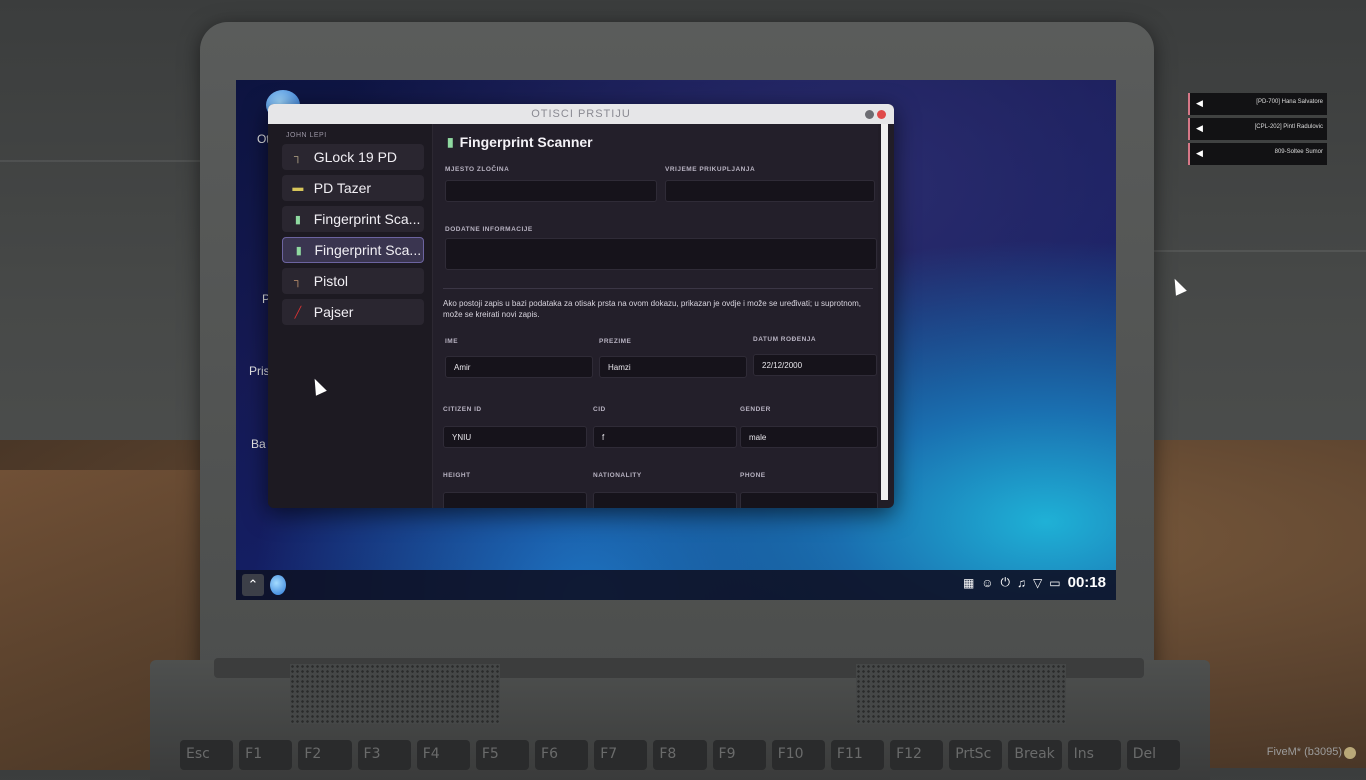  I want to click on key: F3, so click(384, 755).